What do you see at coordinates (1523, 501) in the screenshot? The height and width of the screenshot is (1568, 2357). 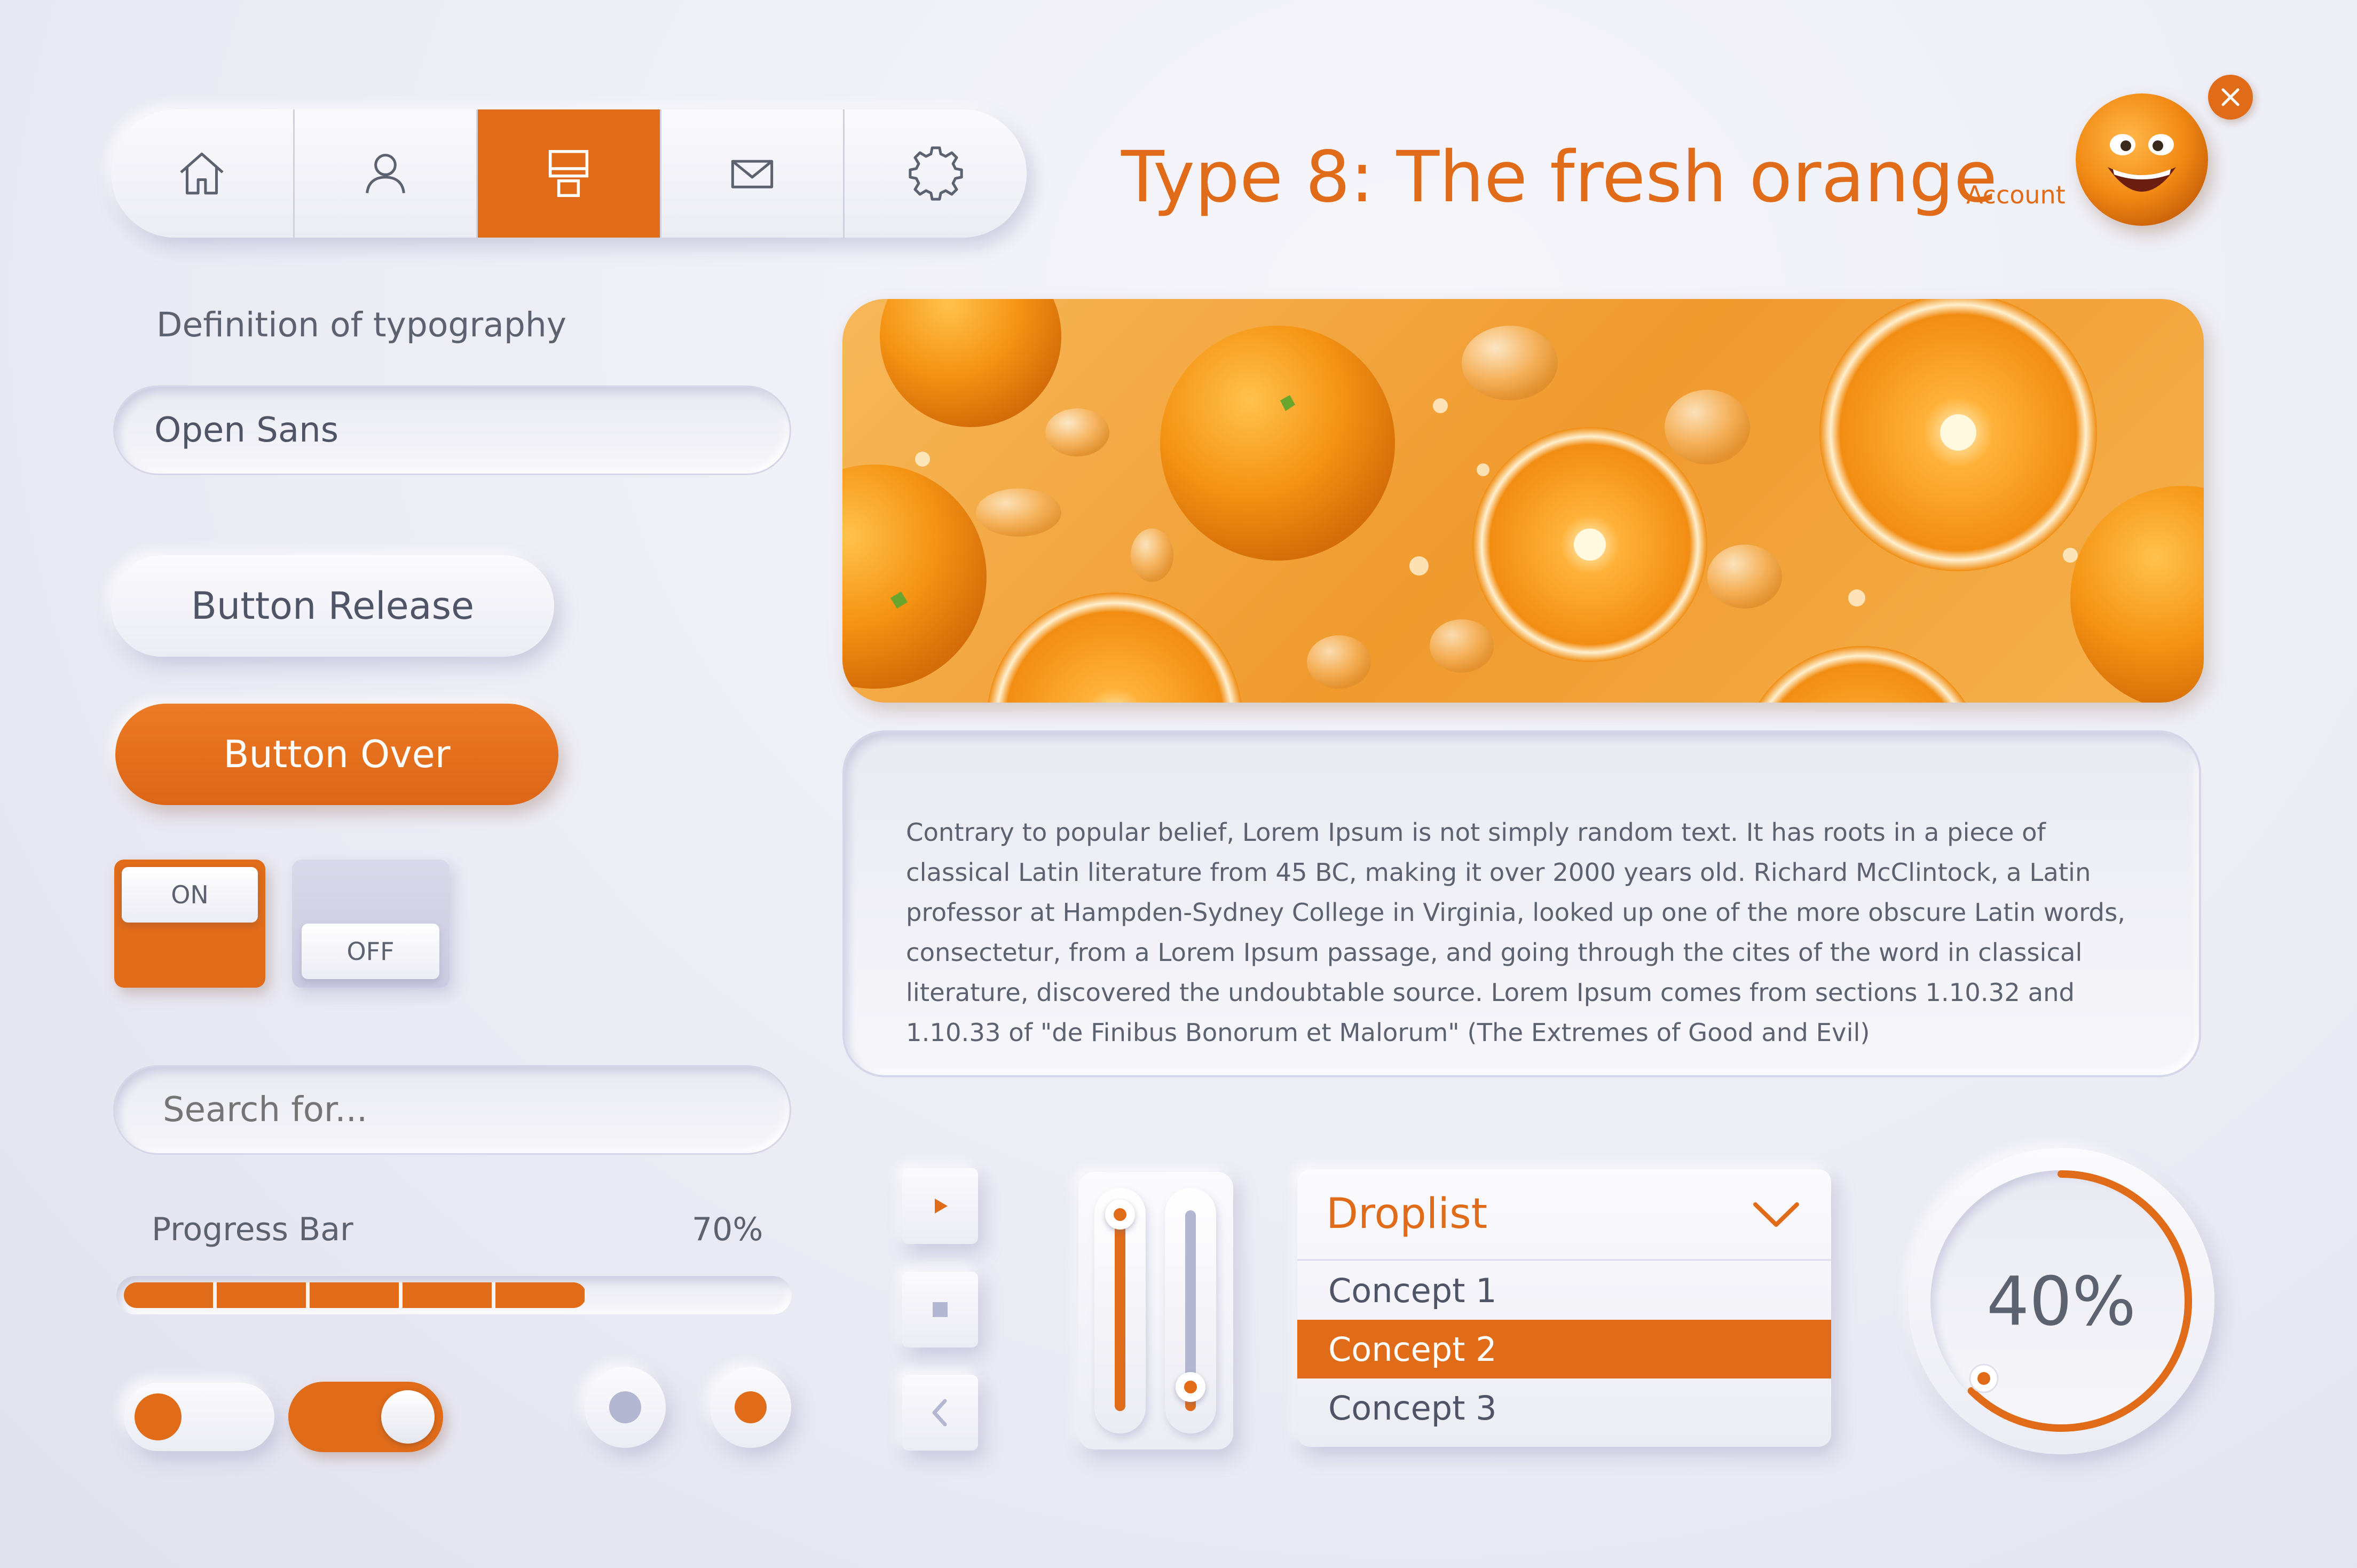 I see `hero-image` at bounding box center [1523, 501].